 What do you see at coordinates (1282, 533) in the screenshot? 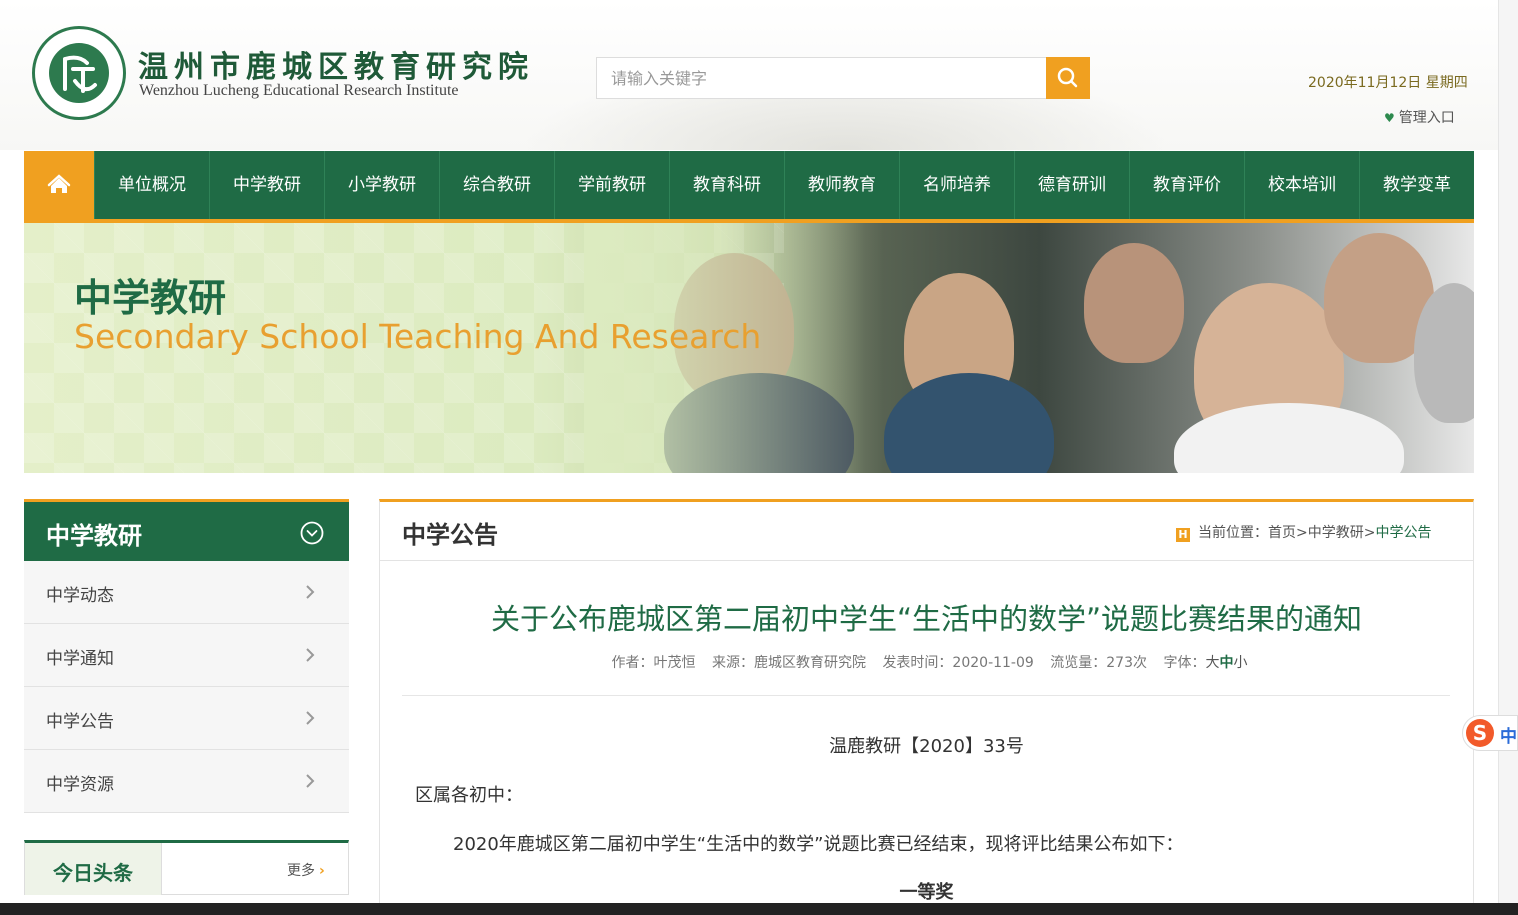
I see `breadcrumb-home: 首页` at bounding box center [1282, 533].